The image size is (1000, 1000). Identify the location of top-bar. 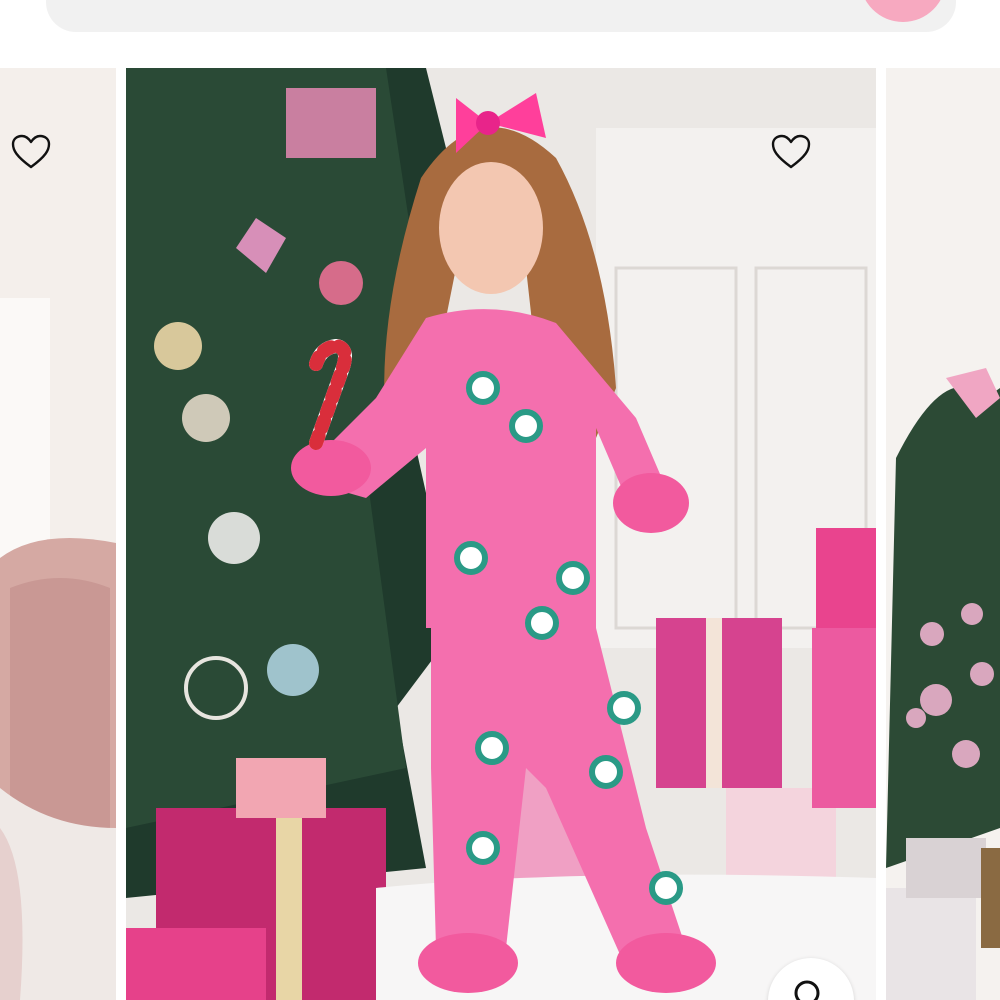
(500, 33).